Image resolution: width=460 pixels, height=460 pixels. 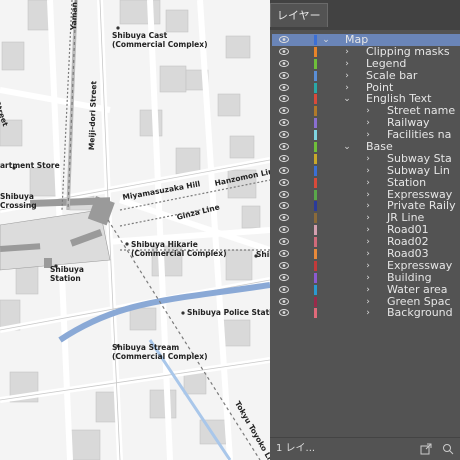 I want to click on export-icon, so click(x=426, y=449).